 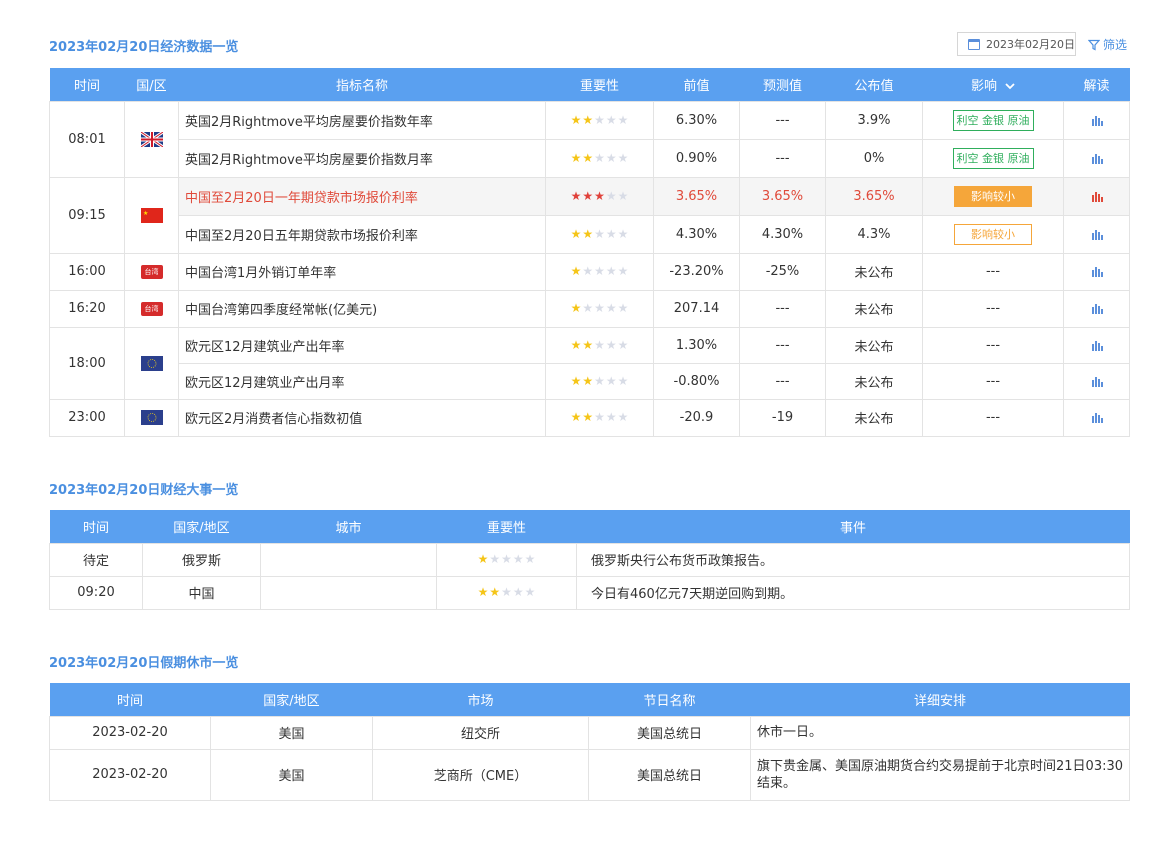 I want to click on impact-badge: 影响较小, so click(x=993, y=196).